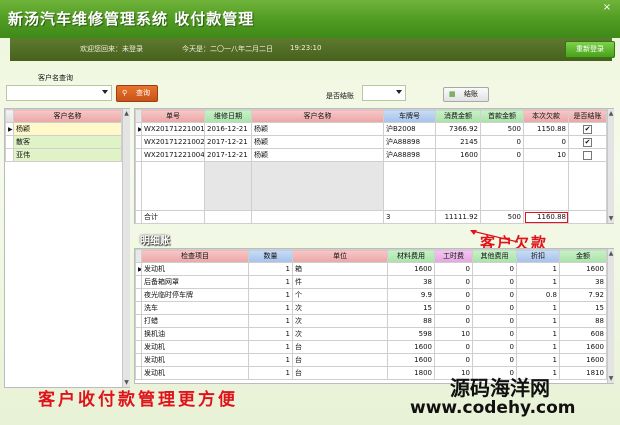  Describe the element at coordinates (126, 248) in the screenshot. I see `customer-list-scrollbar: ▲ ▼` at that location.